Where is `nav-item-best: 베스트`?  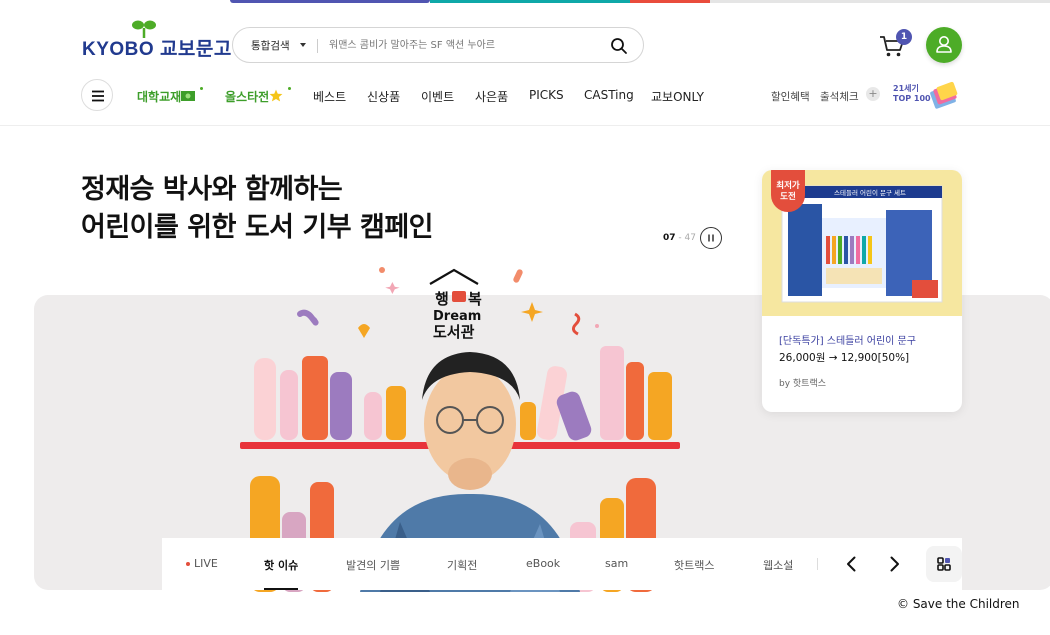 nav-item-best: 베스트 is located at coordinates (329, 96).